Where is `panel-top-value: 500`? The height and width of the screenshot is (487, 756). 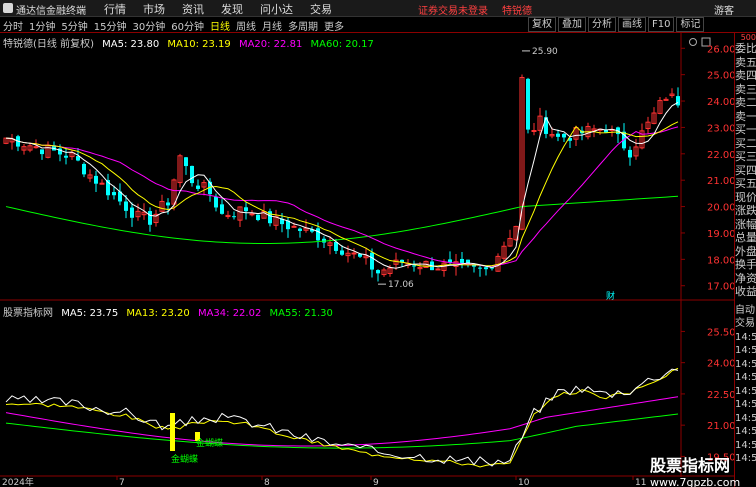
panel-top-value: 500 is located at coordinates (748, 37).